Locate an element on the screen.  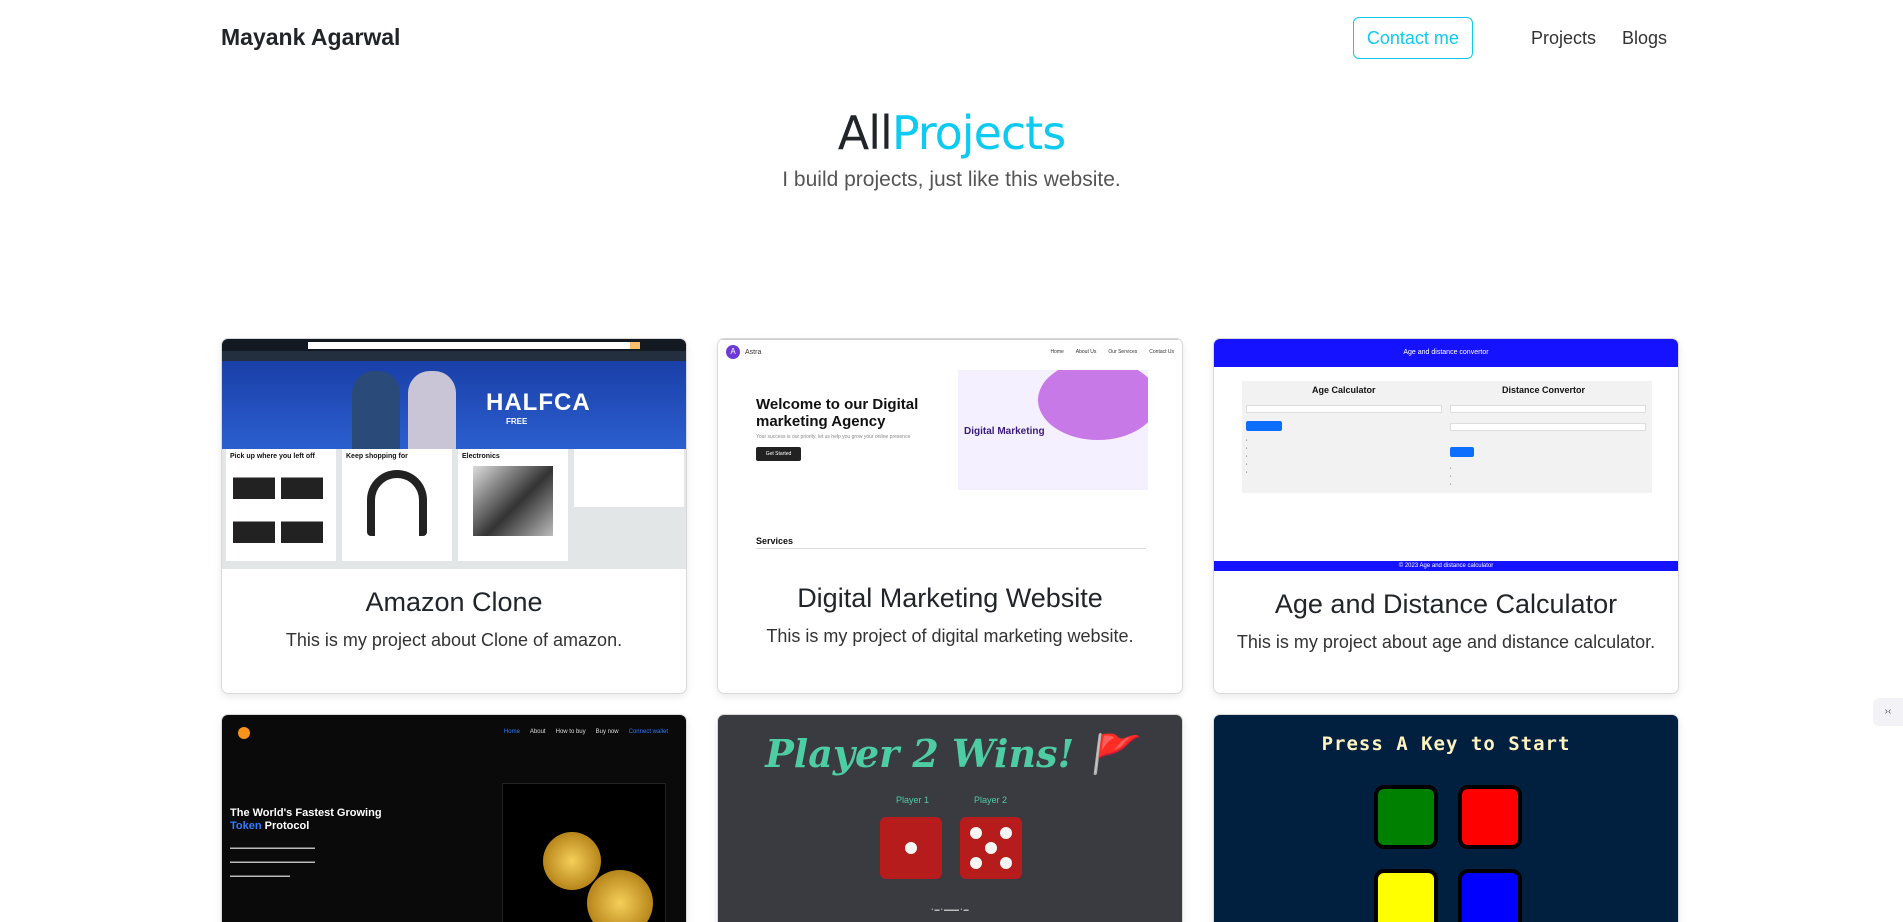
thumb-footer: © 2023 Age and distance calculator is located at coordinates (1446, 566).